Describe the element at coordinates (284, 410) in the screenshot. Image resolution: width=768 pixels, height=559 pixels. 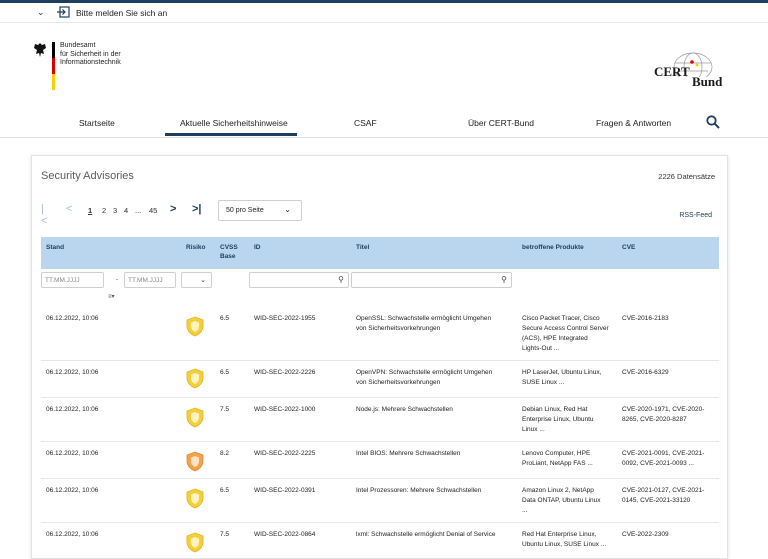
I see `cell-id: WID-SEC-2022-1000` at that location.